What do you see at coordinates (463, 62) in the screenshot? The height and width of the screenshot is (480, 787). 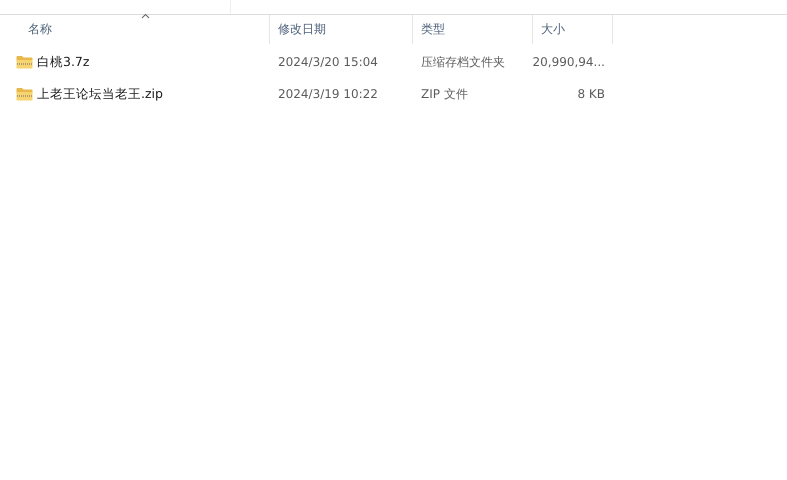 I see `table-cell-text: 压缩存档文件夹` at bounding box center [463, 62].